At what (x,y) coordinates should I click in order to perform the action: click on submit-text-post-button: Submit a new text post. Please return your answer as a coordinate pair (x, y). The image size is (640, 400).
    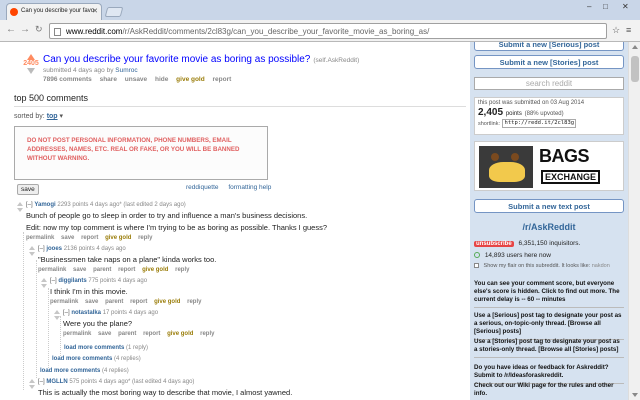
    Looking at the image, I should click on (549, 206).